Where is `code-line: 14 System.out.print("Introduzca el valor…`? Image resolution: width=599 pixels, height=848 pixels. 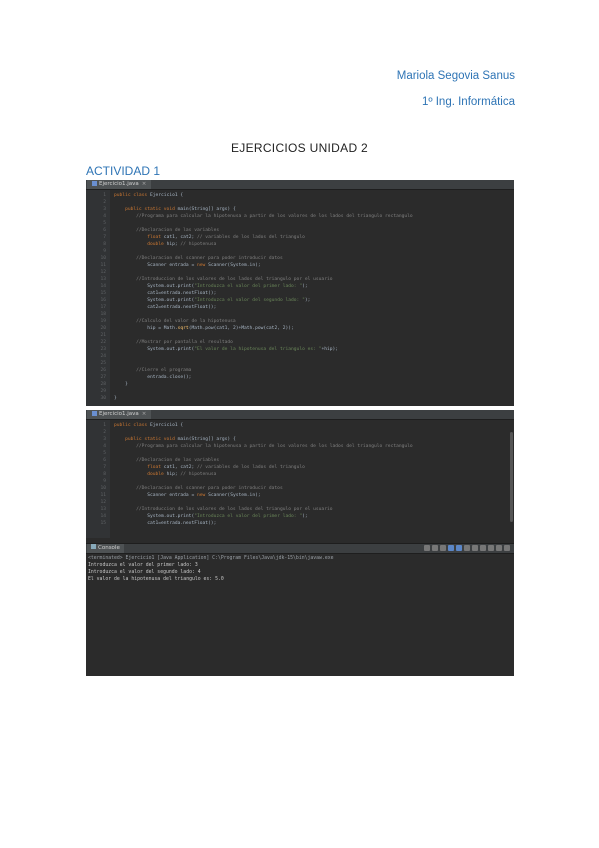
code-line: 14 System.out.print("Introduzca el valor… is located at coordinates (300, 286).